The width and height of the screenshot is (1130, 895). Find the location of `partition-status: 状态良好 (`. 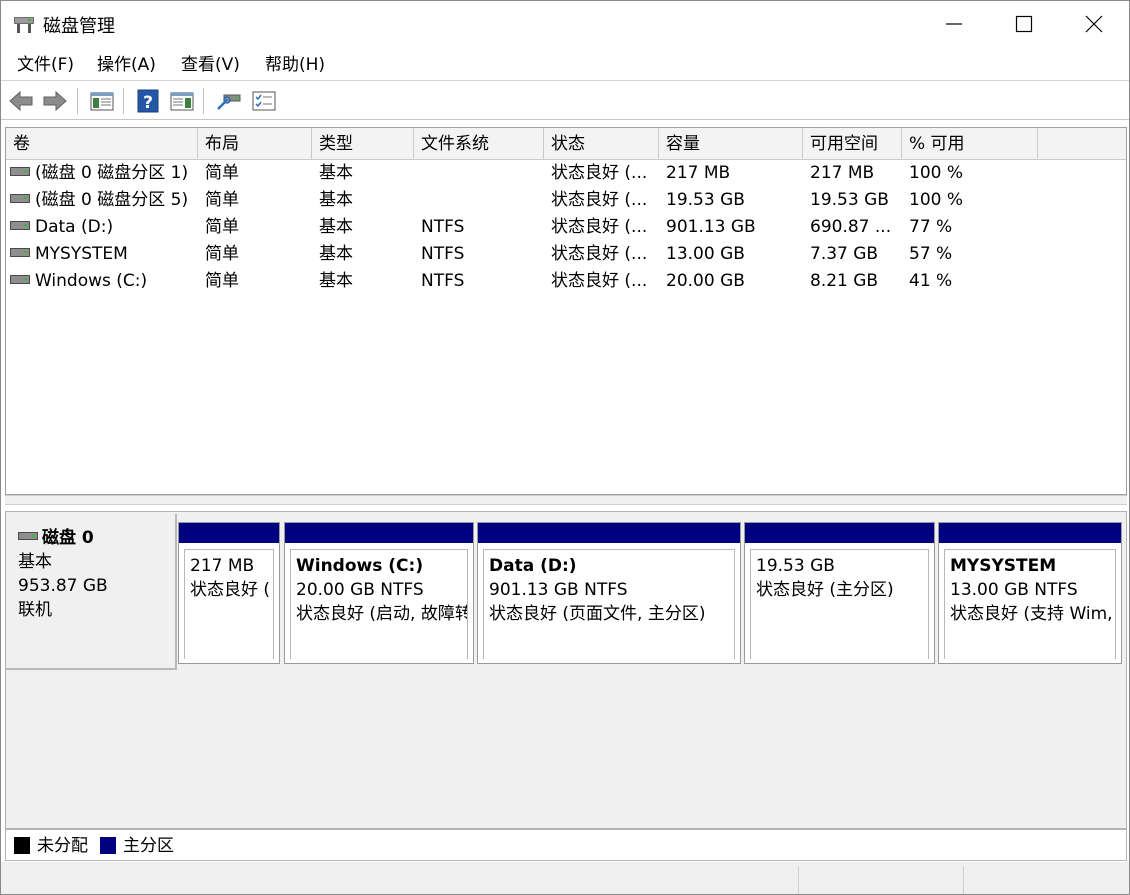

partition-status: 状态良好 ( is located at coordinates (230, 590).